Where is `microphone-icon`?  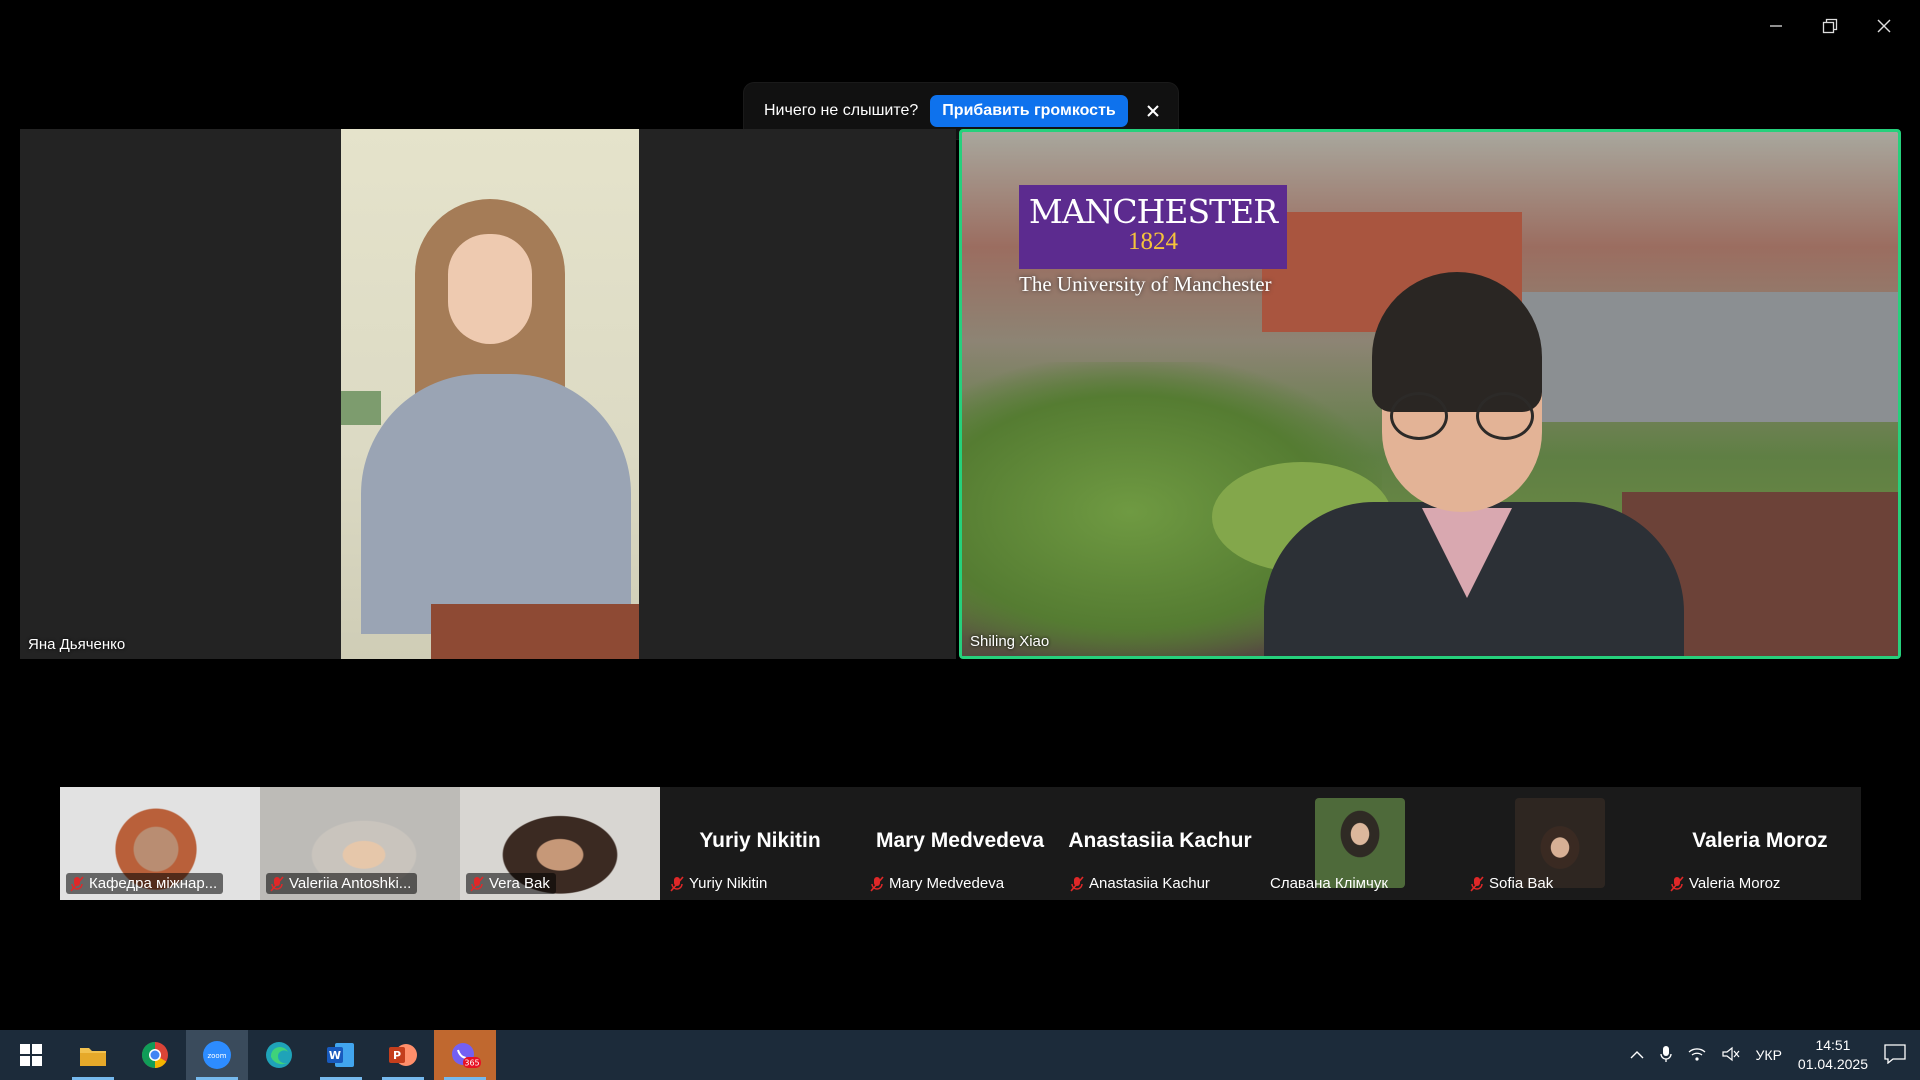 microphone-icon is located at coordinates (1665, 1055).